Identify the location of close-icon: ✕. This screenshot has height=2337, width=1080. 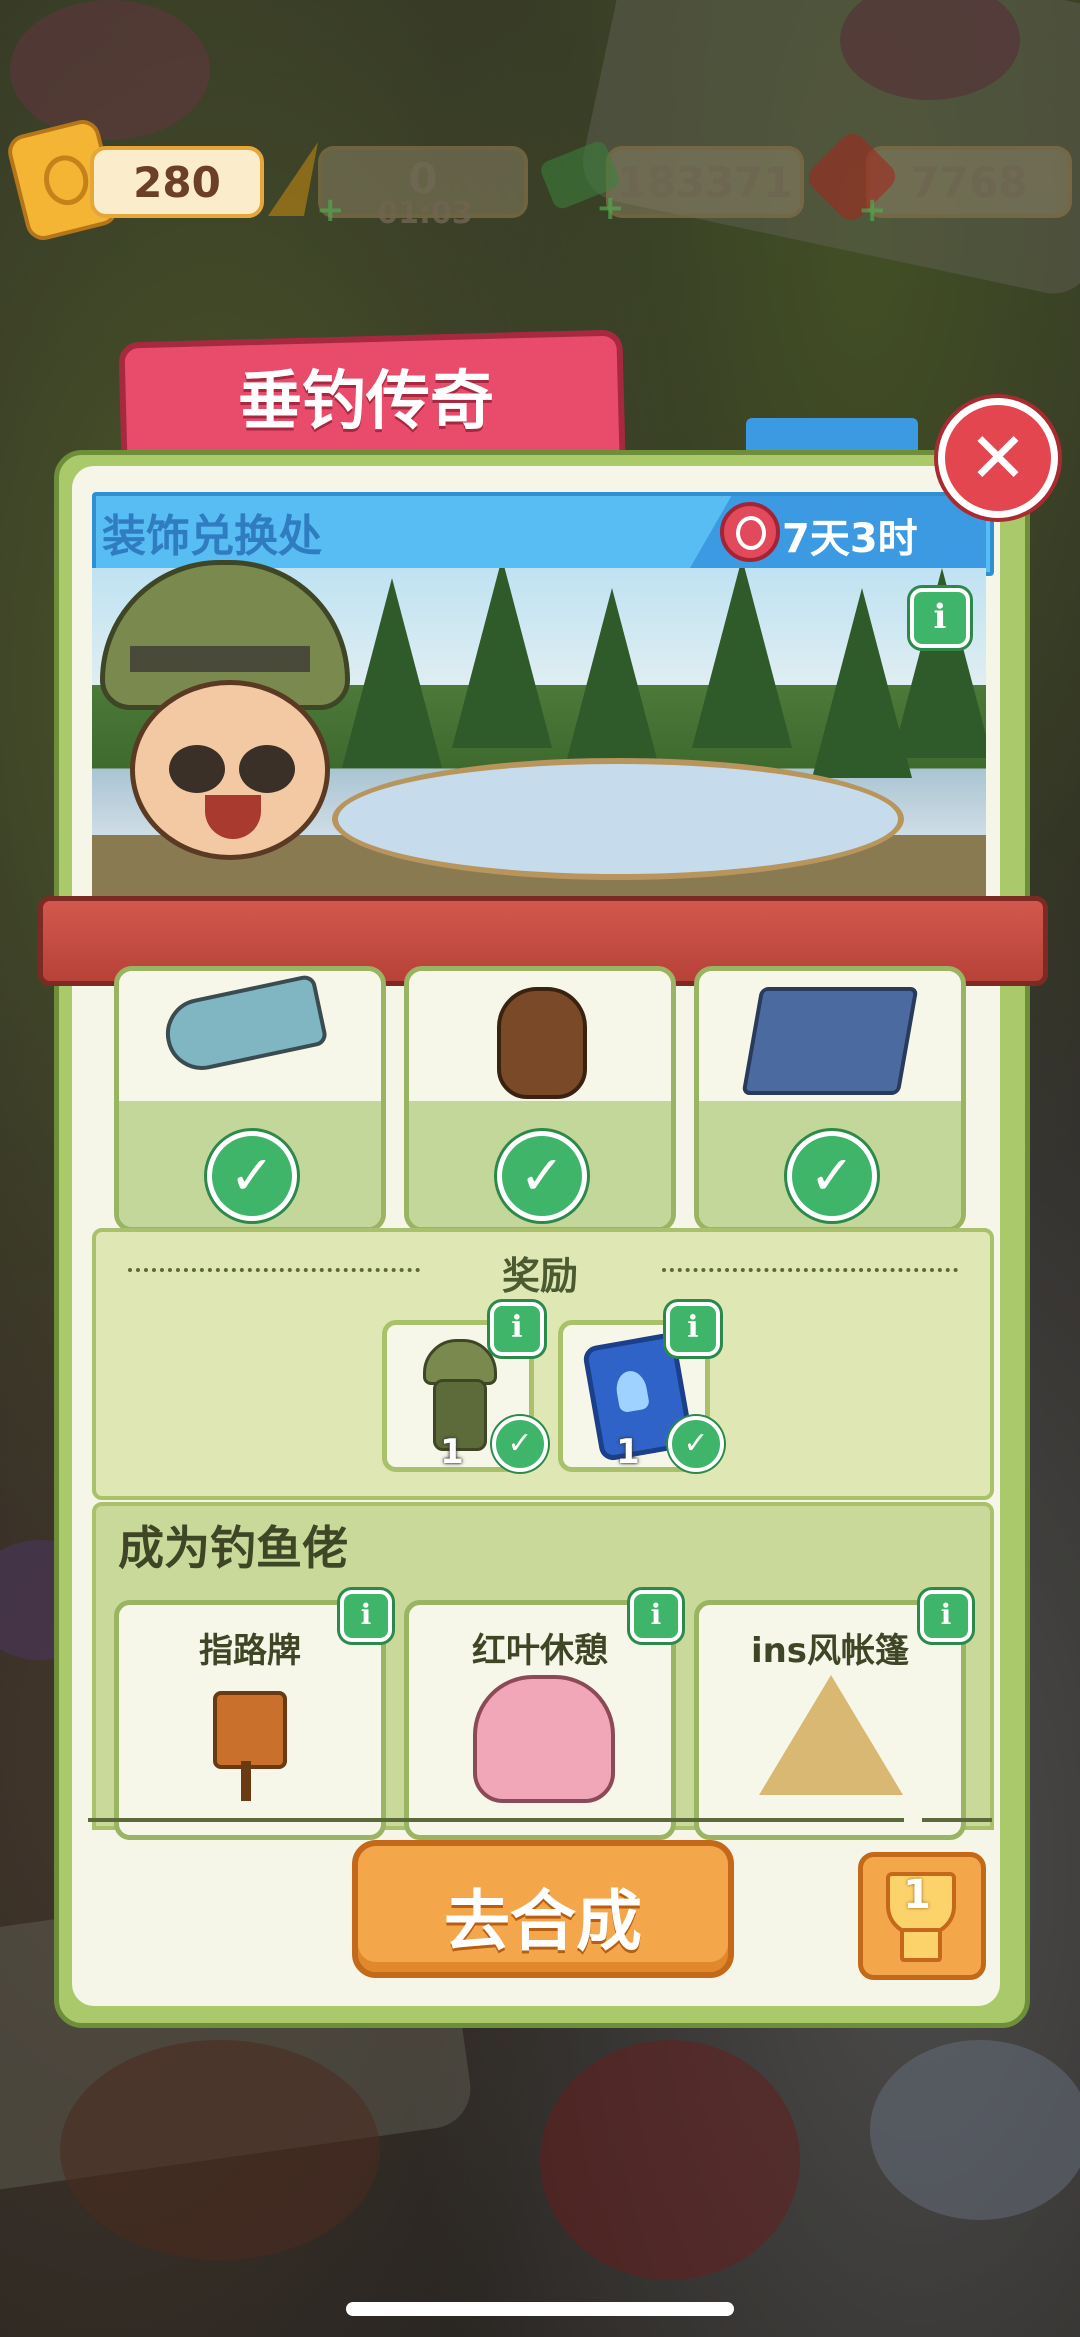
(998, 458).